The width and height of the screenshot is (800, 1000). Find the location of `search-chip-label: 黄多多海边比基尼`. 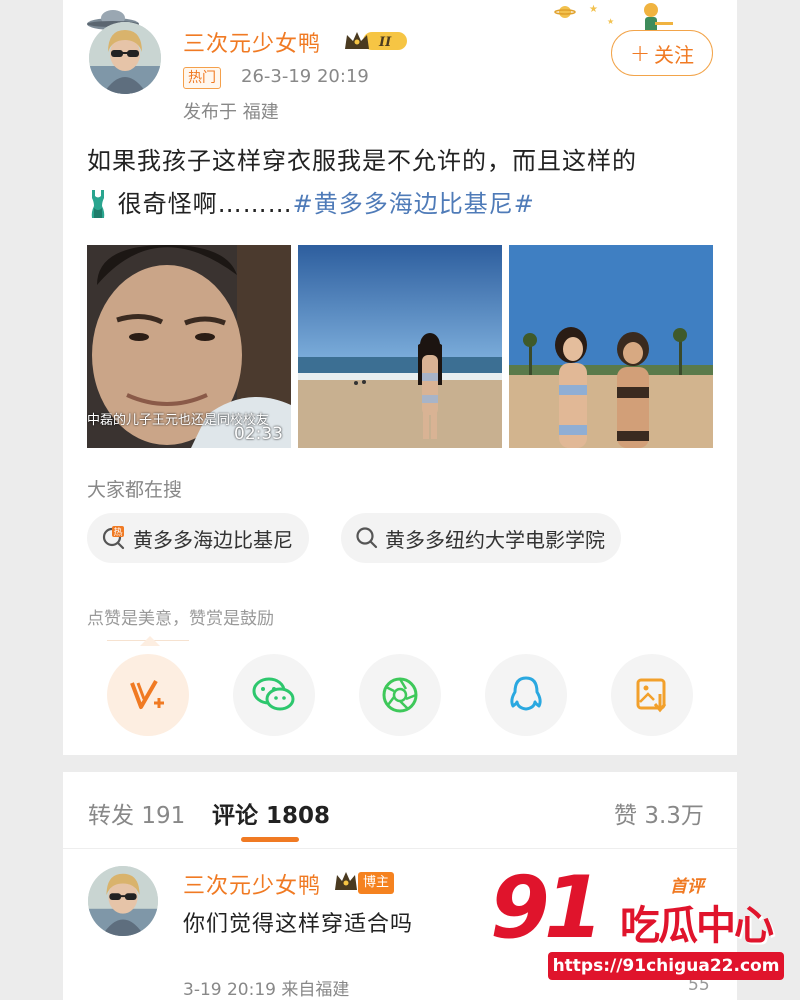

search-chip-label: 黄多多海边比基尼 is located at coordinates (213, 539).